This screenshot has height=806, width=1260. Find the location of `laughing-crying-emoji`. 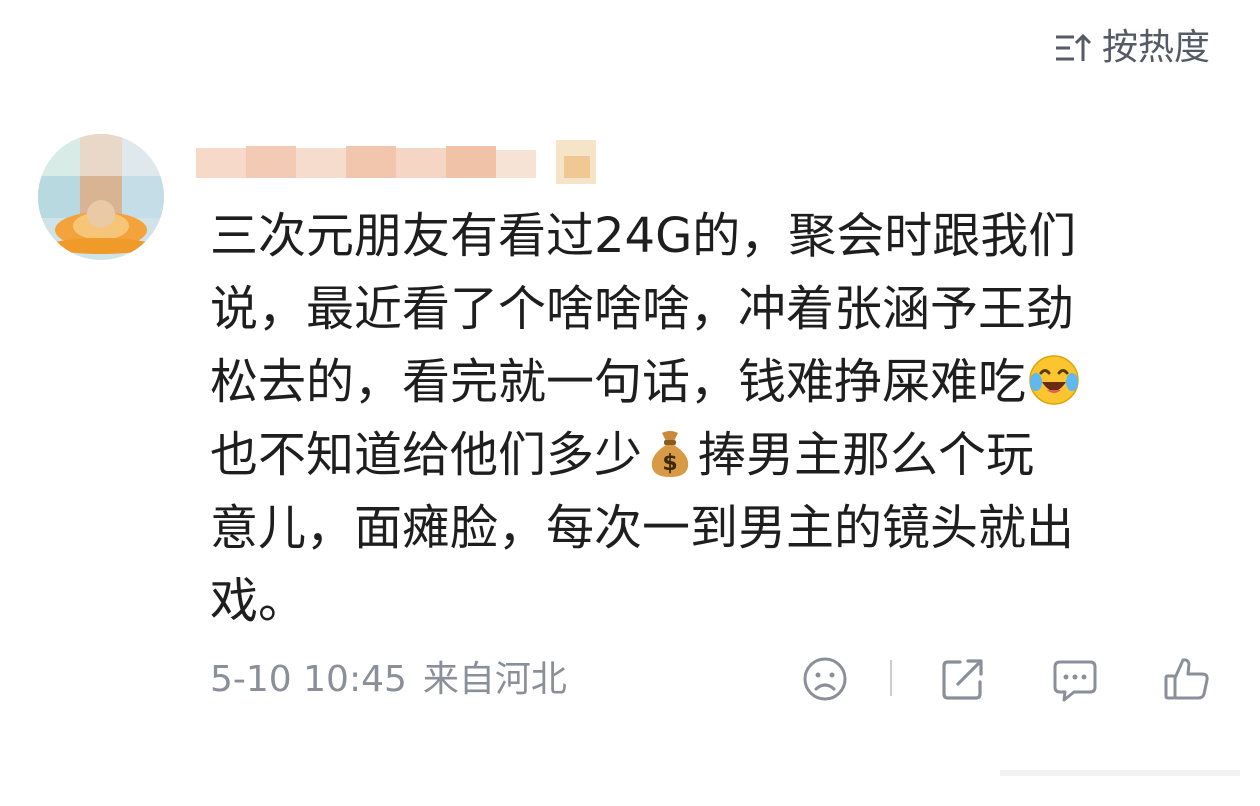

laughing-crying-emoji is located at coordinates (1054, 380).